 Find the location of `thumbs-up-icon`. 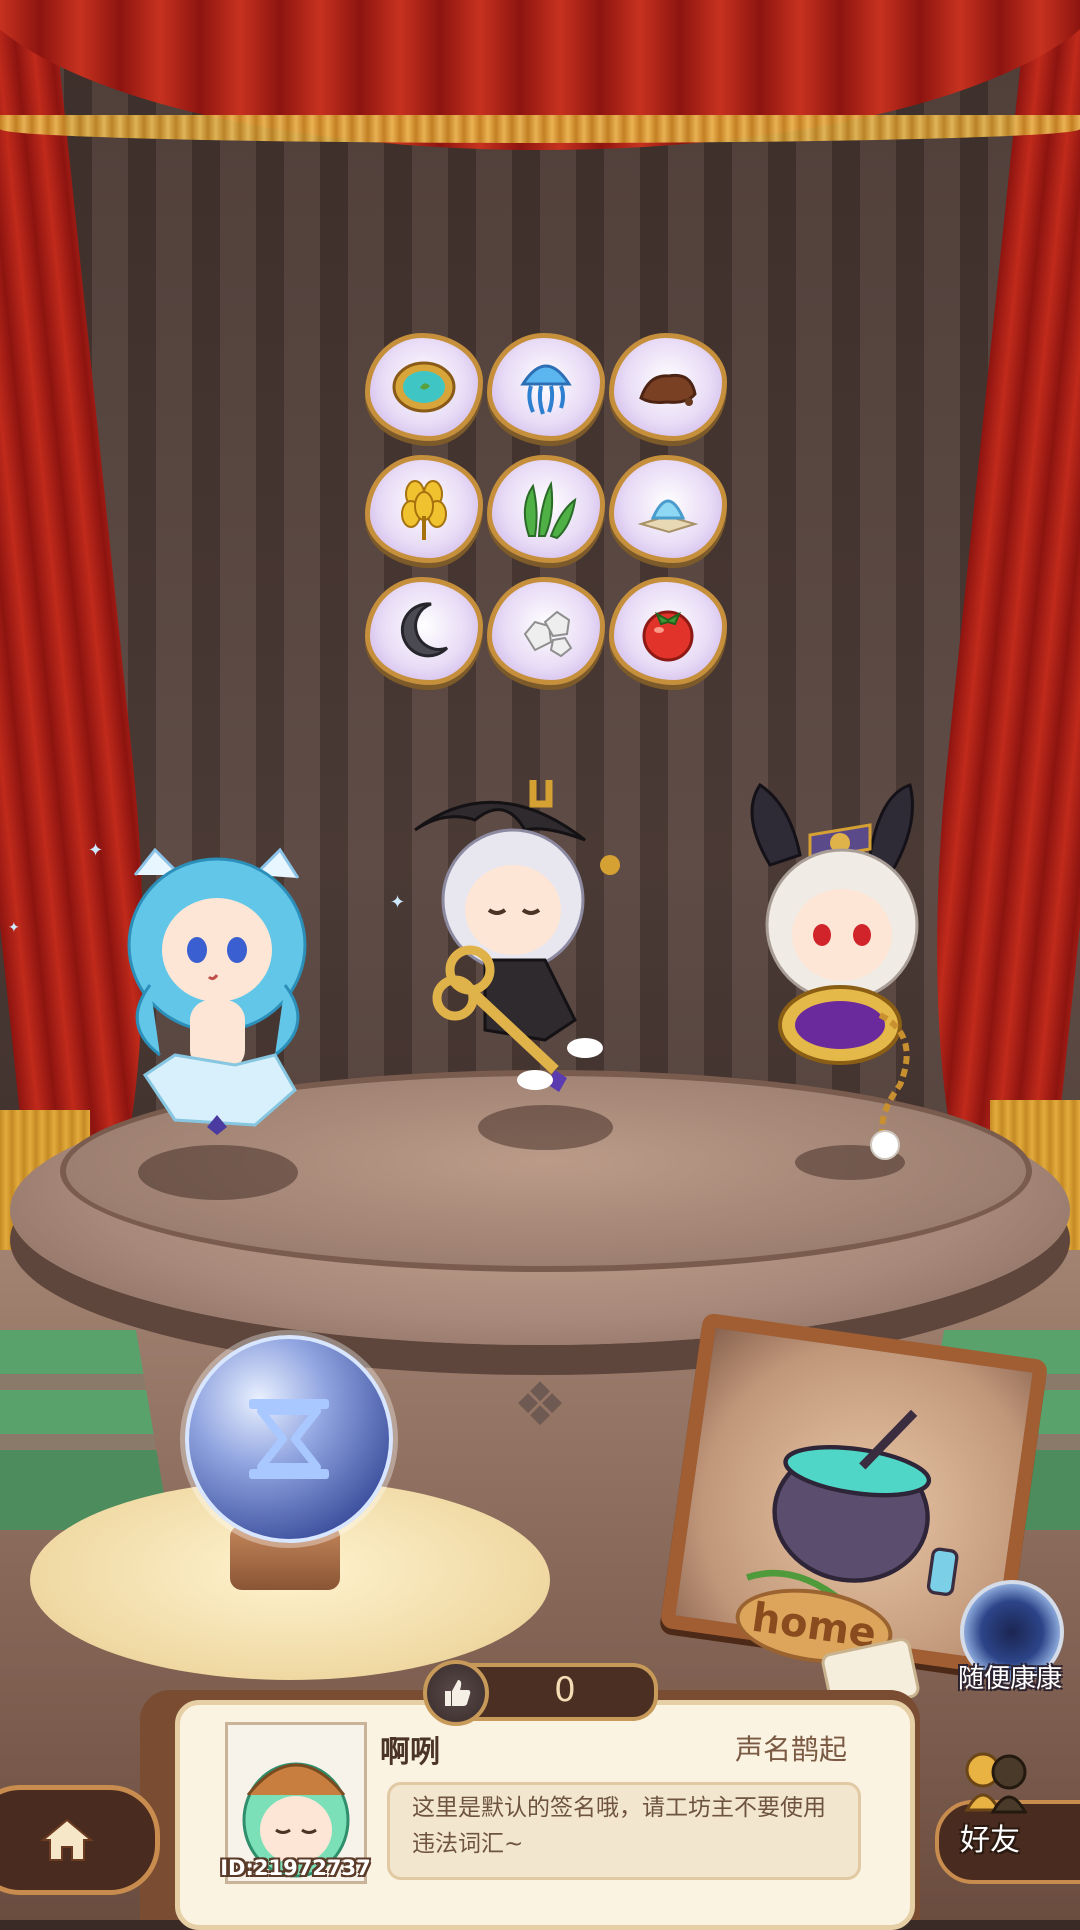

thumbs-up-icon is located at coordinates (456, 1693).